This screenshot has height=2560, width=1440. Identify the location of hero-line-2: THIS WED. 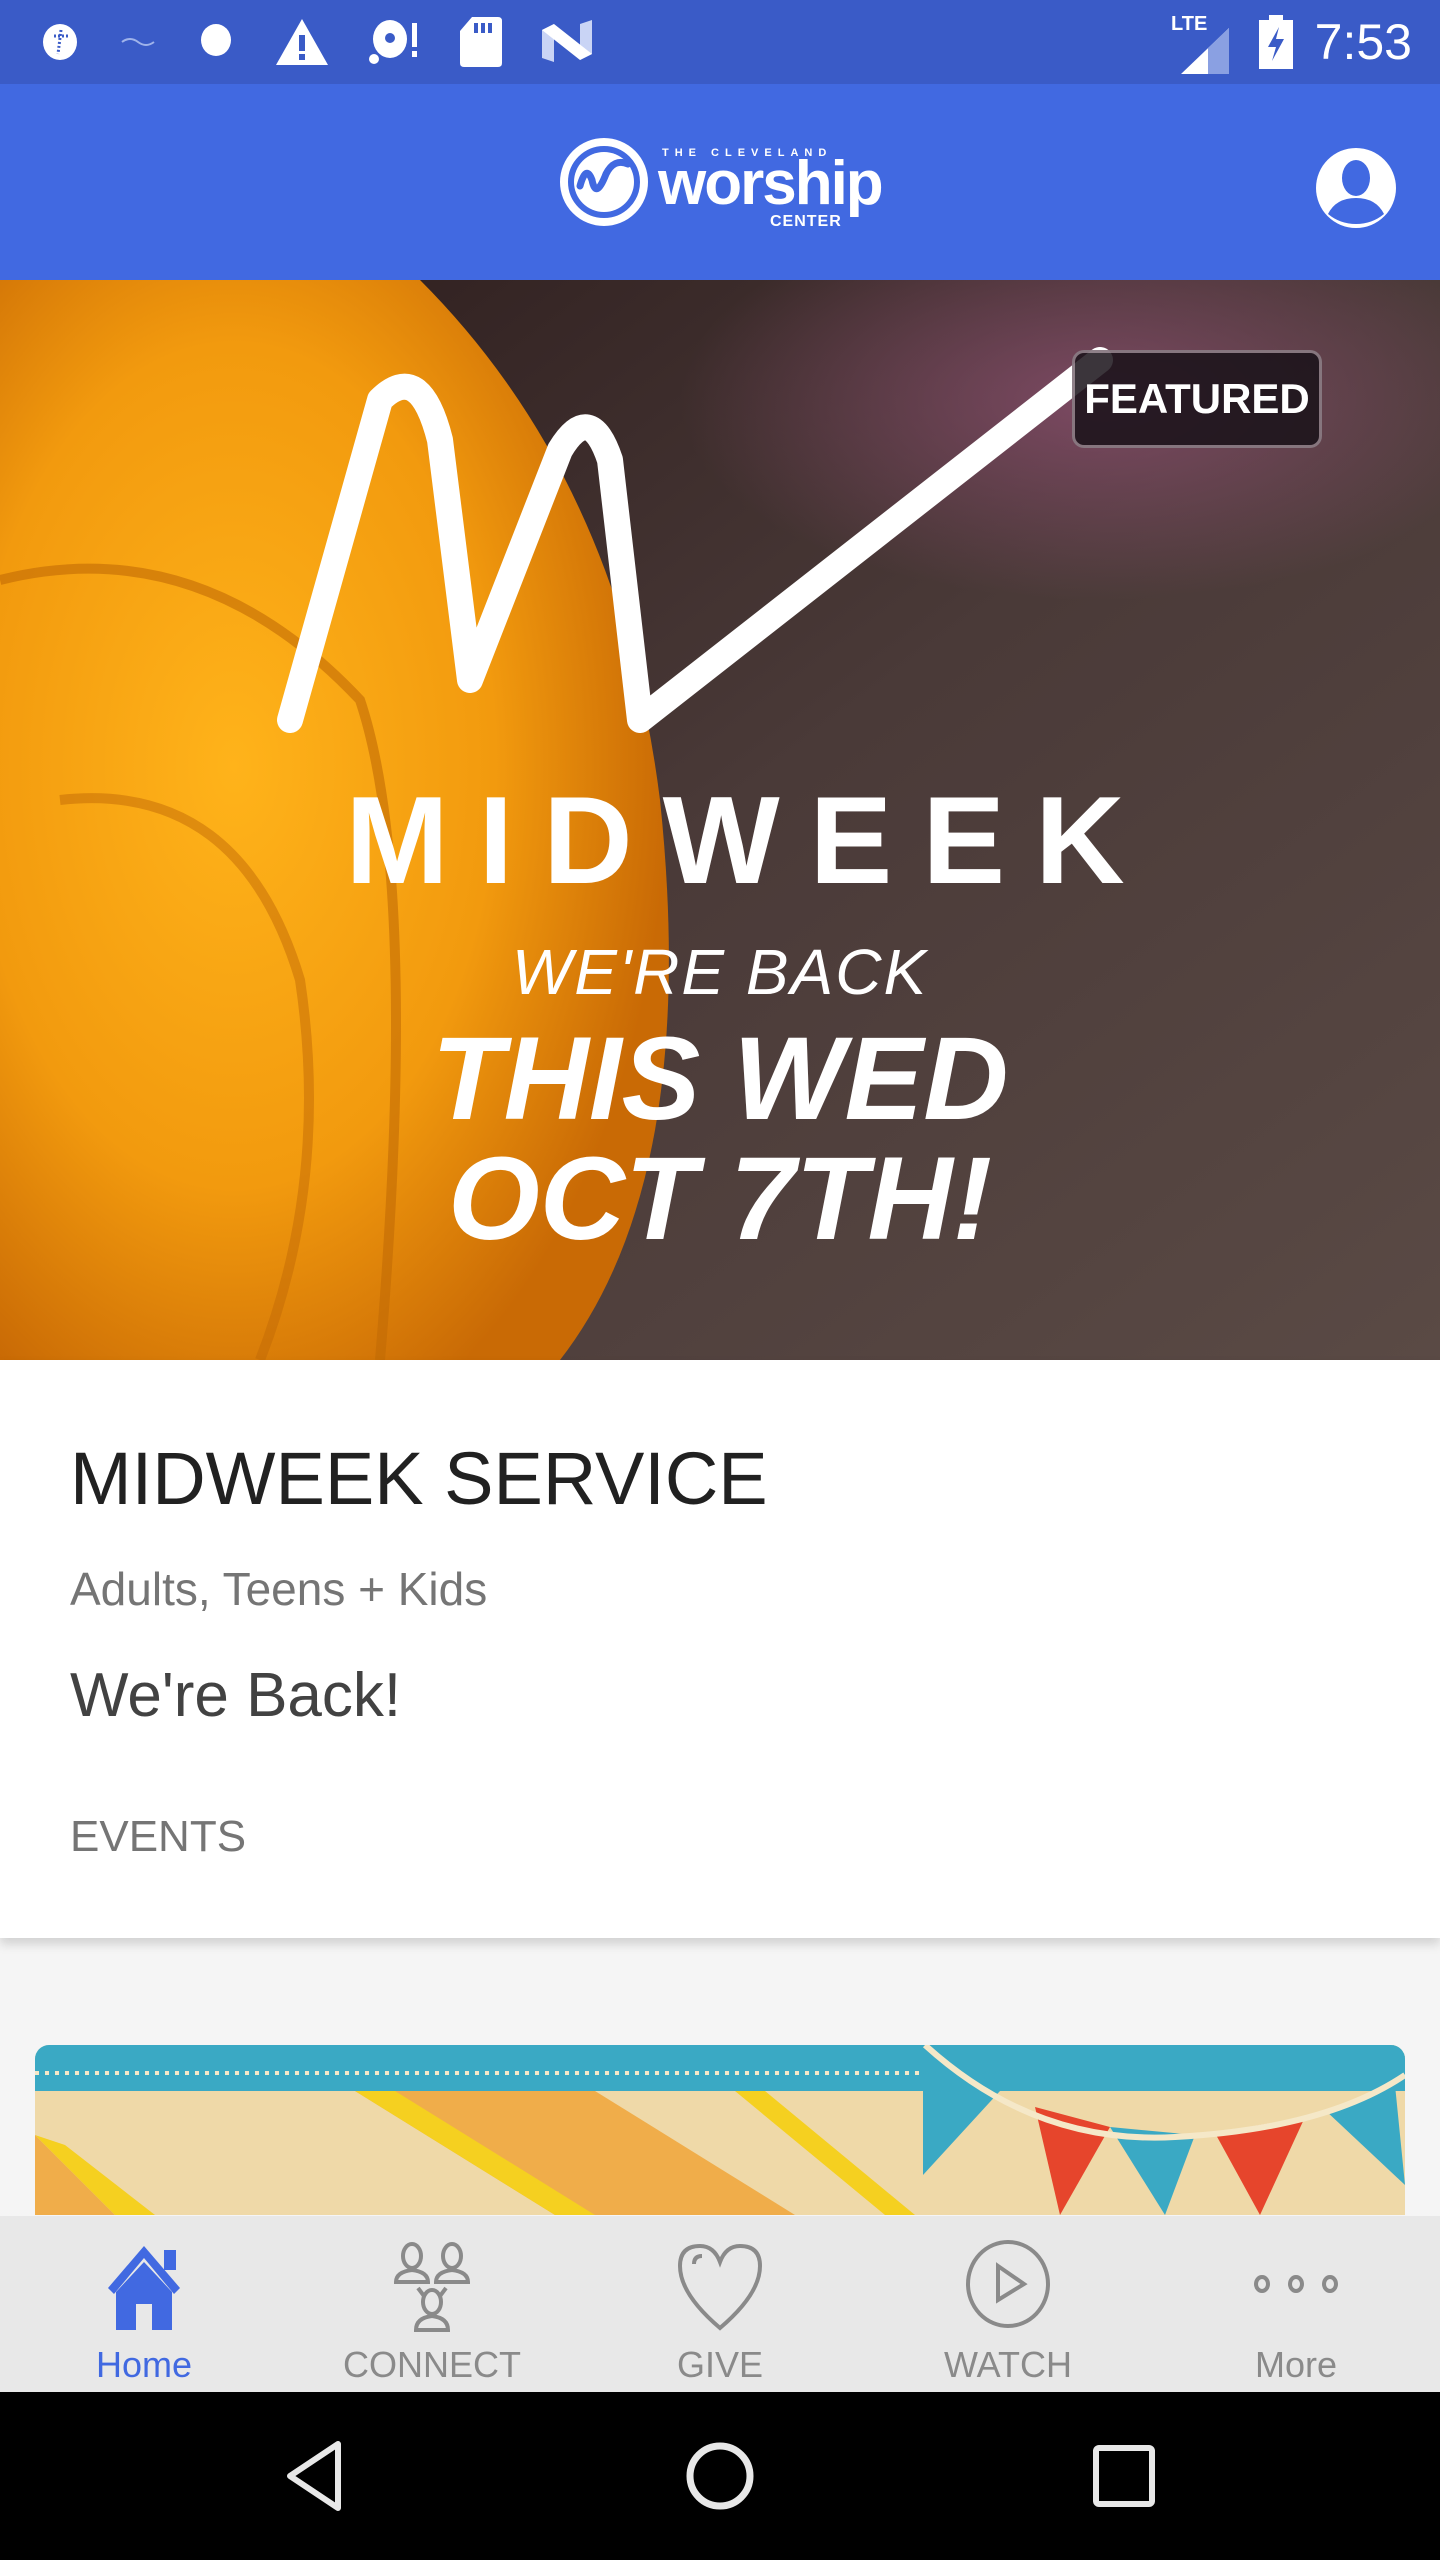
(720, 1079).